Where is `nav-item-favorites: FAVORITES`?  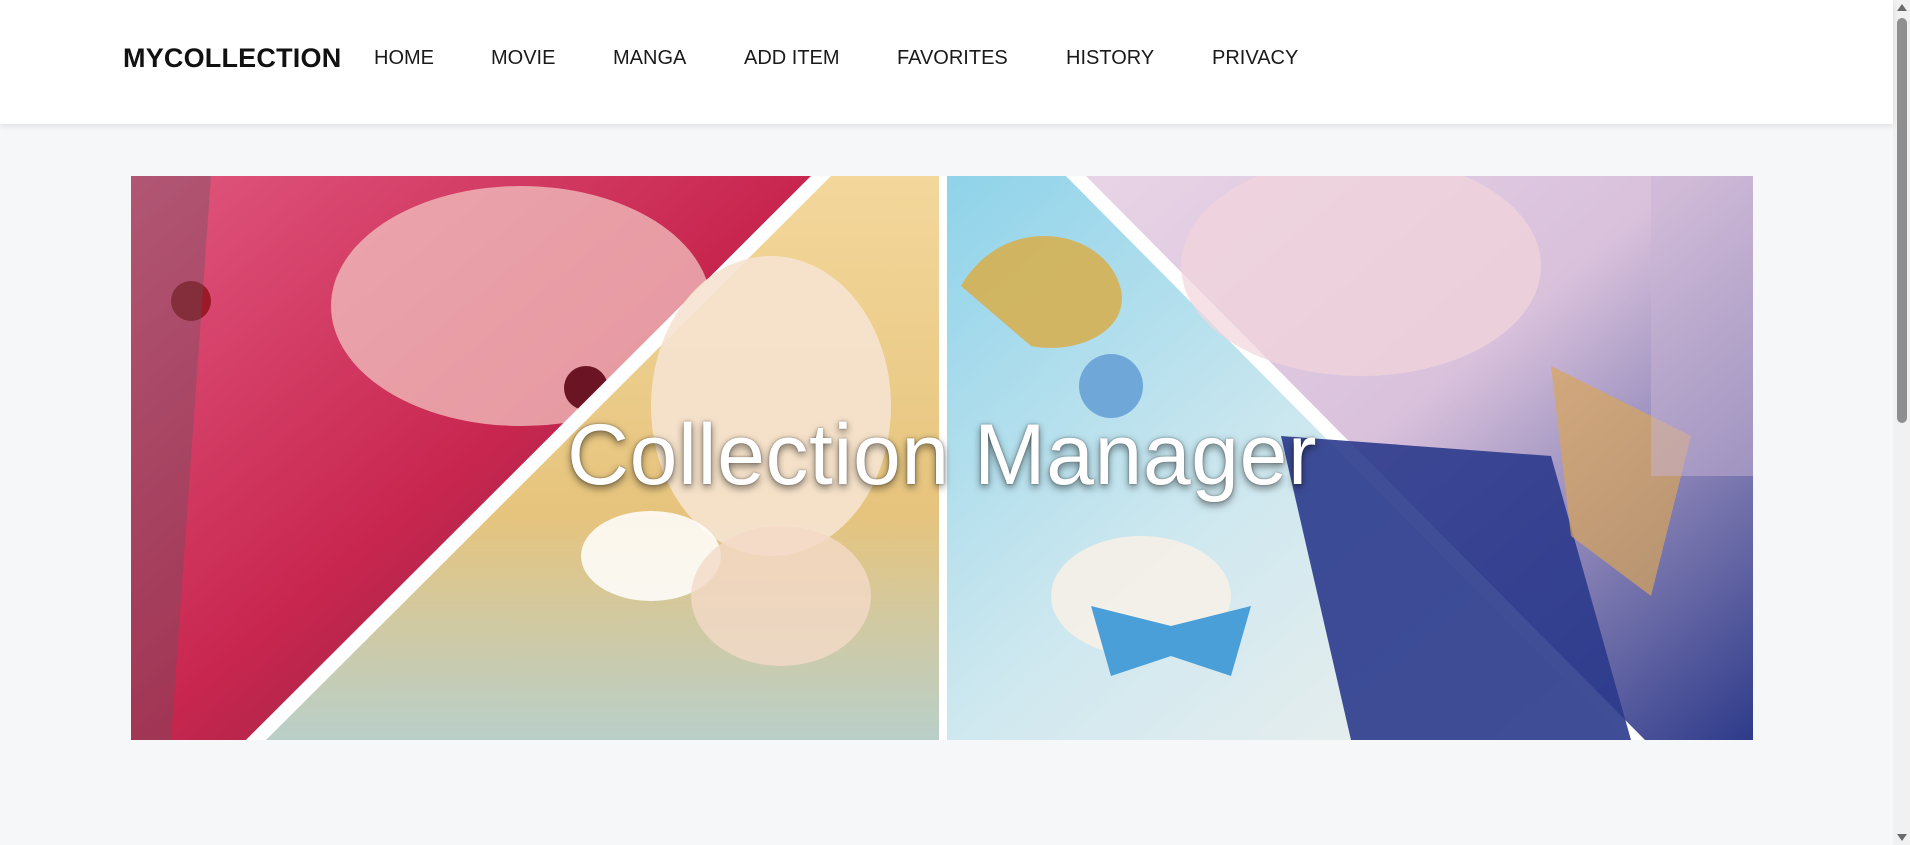
nav-item-favorites: FAVORITES is located at coordinates (952, 58).